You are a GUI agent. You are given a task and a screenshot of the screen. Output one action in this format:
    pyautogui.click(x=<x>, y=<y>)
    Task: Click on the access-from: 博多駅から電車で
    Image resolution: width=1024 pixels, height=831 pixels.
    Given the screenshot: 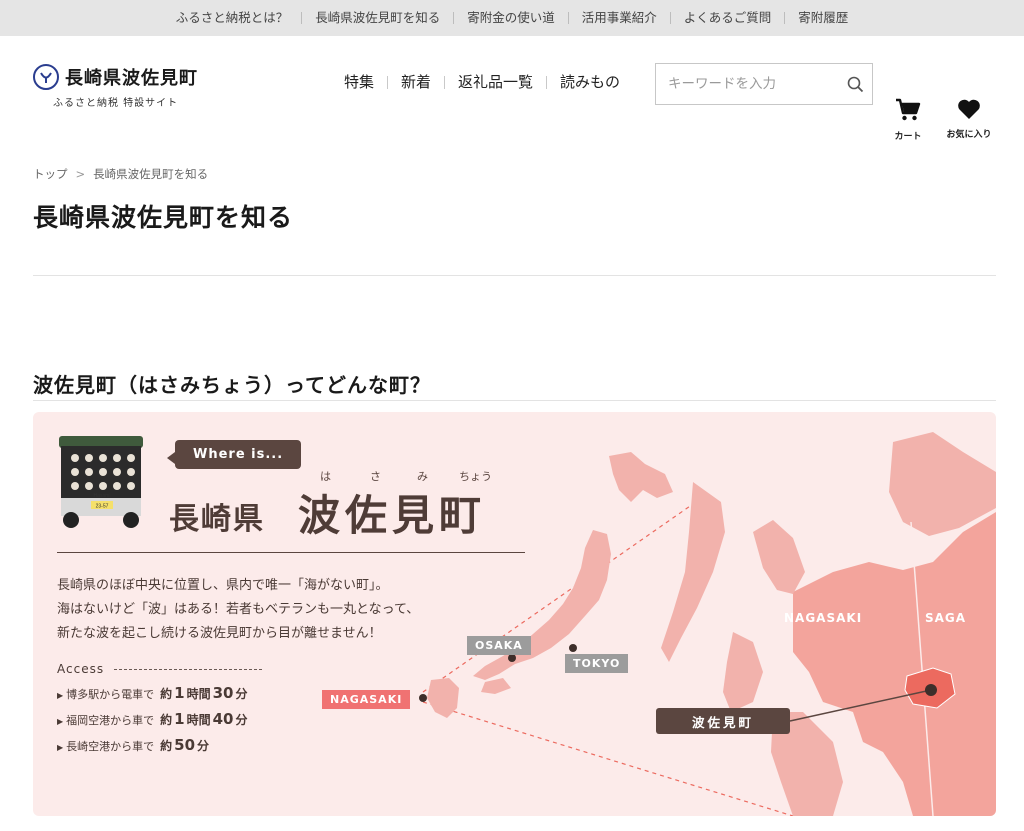 What is the action you would take?
    pyautogui.click(x=110, y=694)
    